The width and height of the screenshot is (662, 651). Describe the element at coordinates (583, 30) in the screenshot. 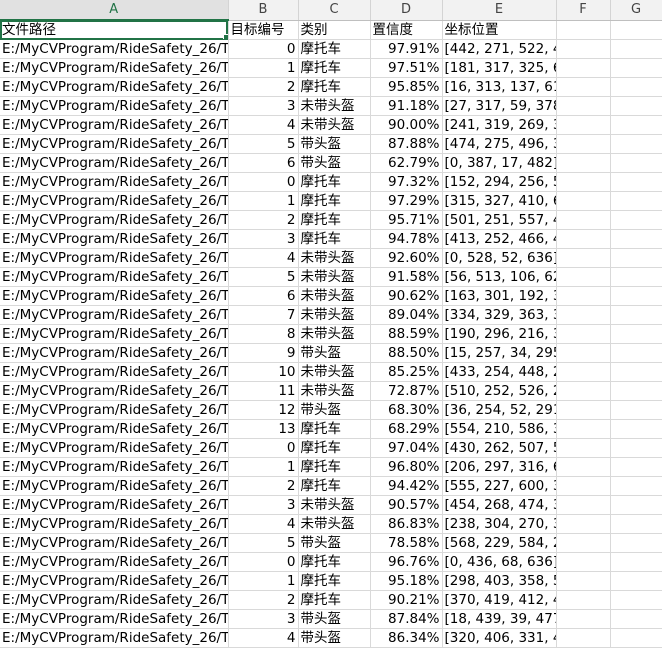

I see `header-cell-f` at that location.